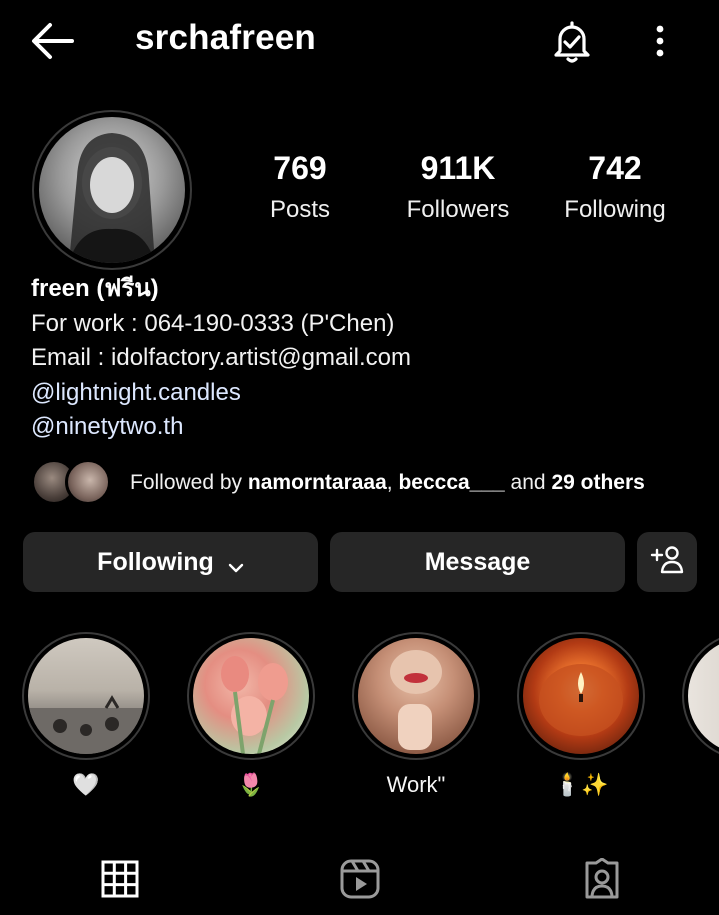 The width and height of the screenshot is (719, 915). Describe the element at coordinates (528, 482) in the screenshot. I see `followed-by-and: and` at that location.